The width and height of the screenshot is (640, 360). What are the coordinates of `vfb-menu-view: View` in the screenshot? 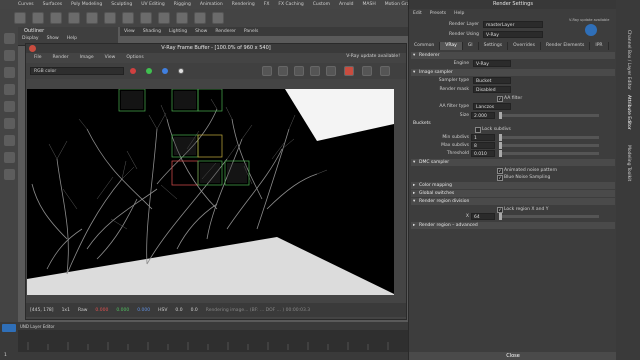 It's located at (110, 57).